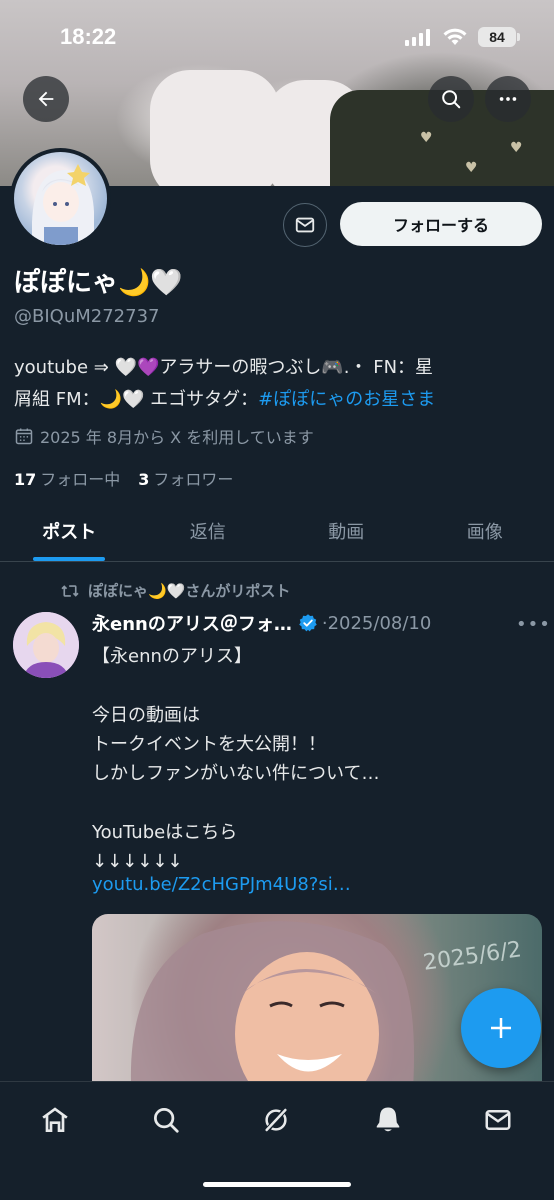 The width and height of the screenshot is (554, 1200). What do you see at coordinates (123, 478) in the screenshot?
I see `follow-counts: 17 フォロー中 3 フォロワー` at bounding box center [123, 478].